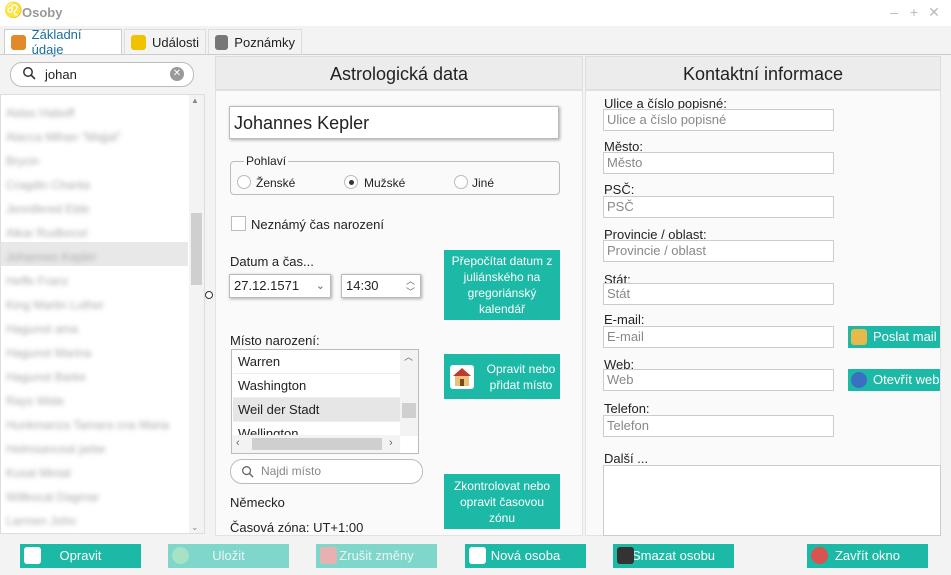 This screenshot has width=951, height=575. What do you see at coordinates (244, 182) in the screenshot?
I see `gender-radio-female` at bounding box center [244, 182].